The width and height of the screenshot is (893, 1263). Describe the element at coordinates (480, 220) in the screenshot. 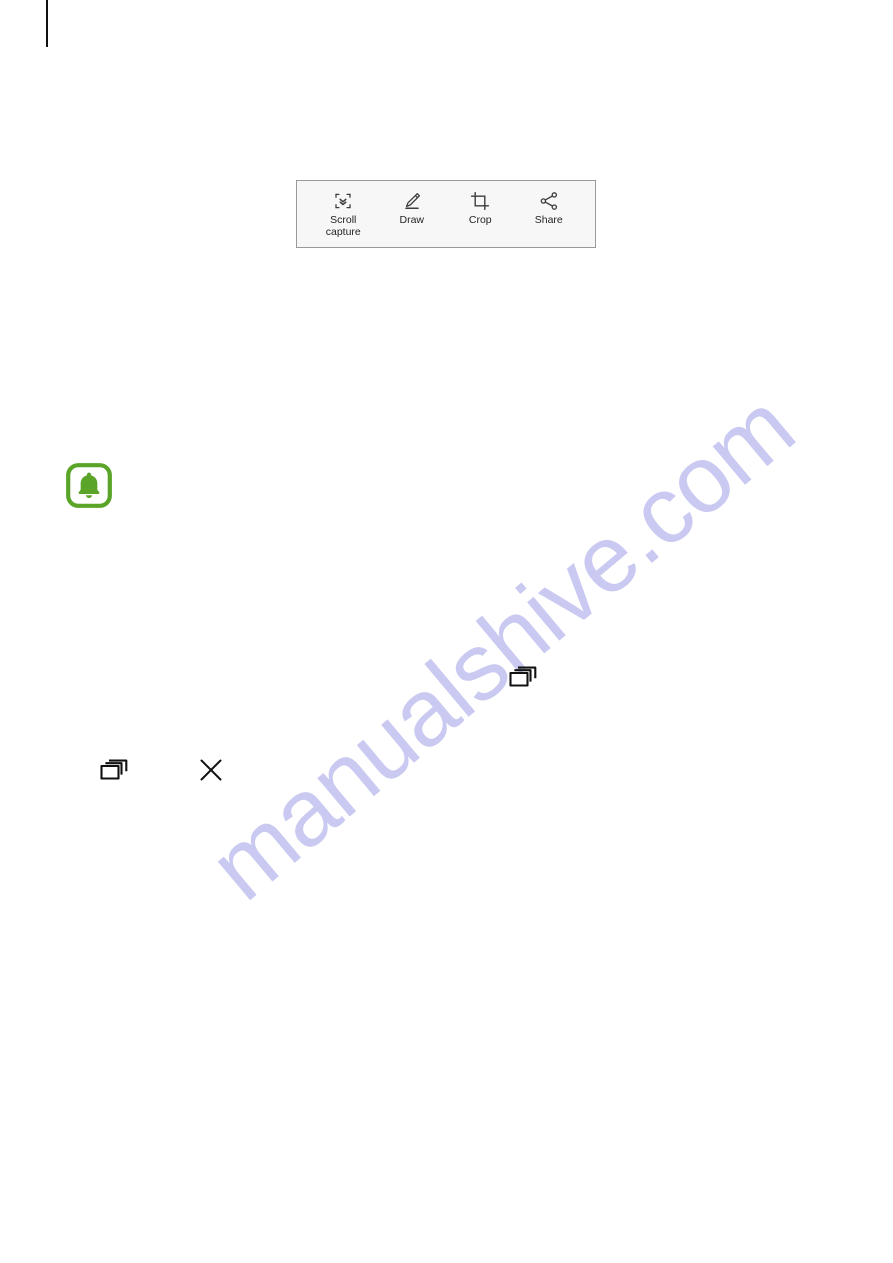

I see `toolbar-label-crop: Crop` at that location.